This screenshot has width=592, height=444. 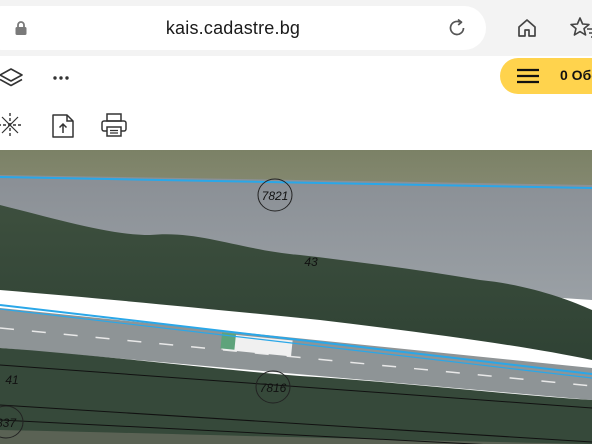 What do you see at coordinates (12, 125) in the screenshot?
I see `crosshair-icon` at bounding box center [12, 125].